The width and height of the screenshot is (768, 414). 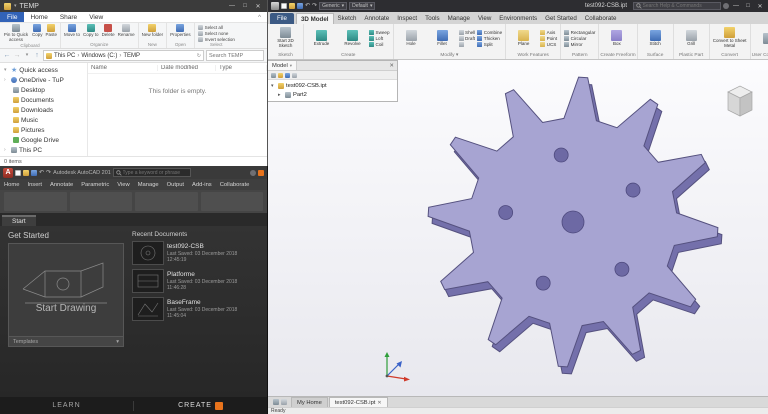 What do you see at coordinates (467, 38) in the screenshot?
I see `draft-button: Draft` at bounding box center [467, 38].